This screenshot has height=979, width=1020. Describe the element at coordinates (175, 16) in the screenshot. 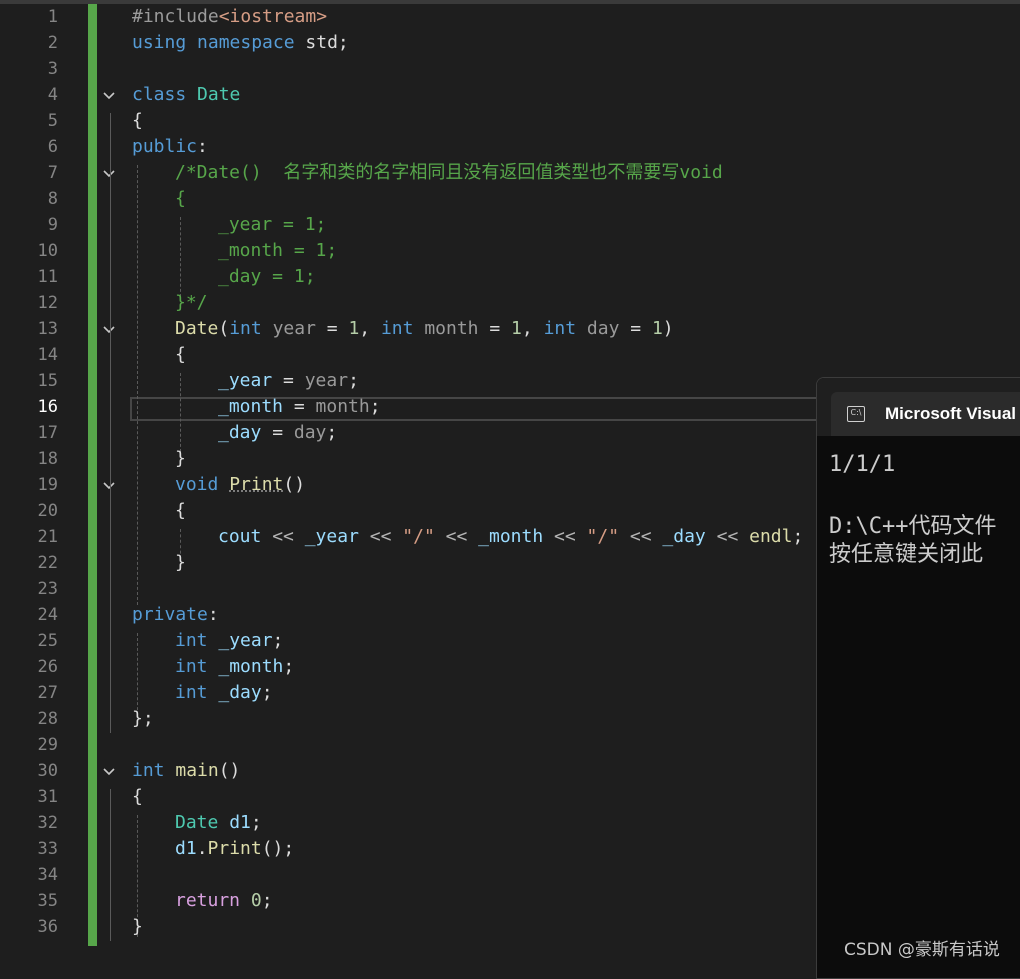

I see `preprocessor-directive: #include` at that location.